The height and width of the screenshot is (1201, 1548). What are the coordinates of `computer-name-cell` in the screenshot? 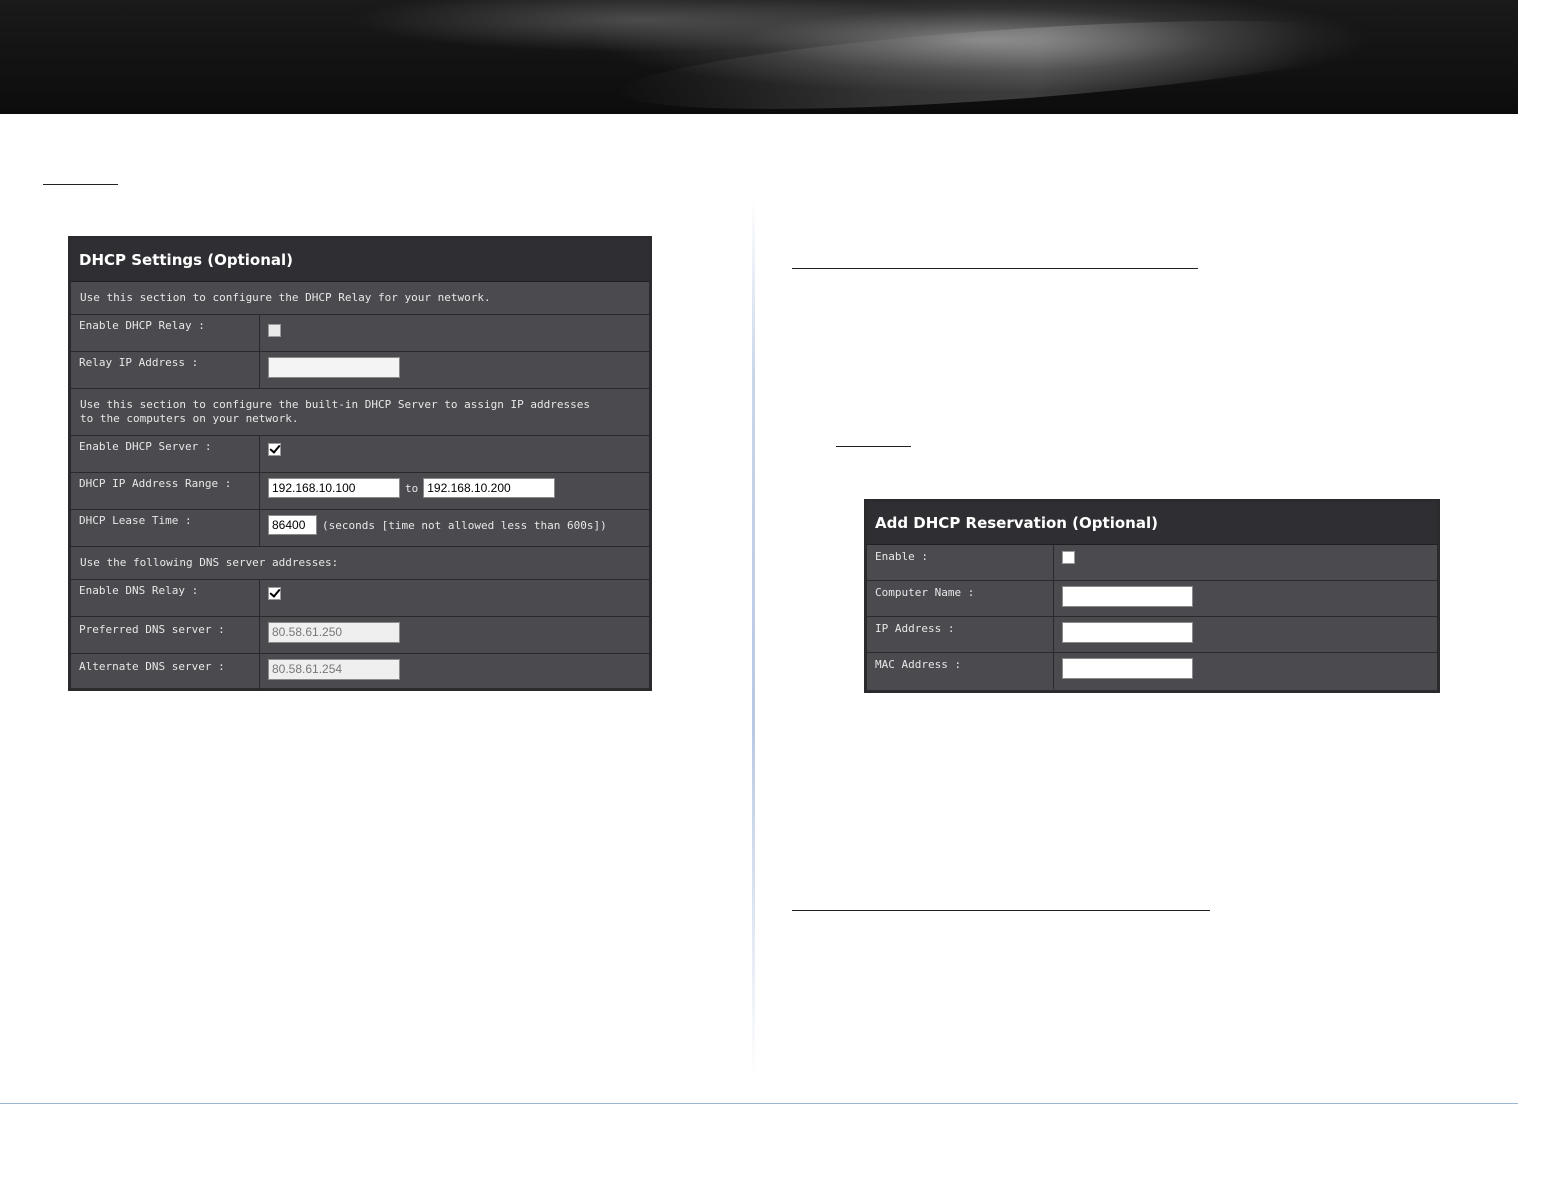 It's located at (1245, 598).